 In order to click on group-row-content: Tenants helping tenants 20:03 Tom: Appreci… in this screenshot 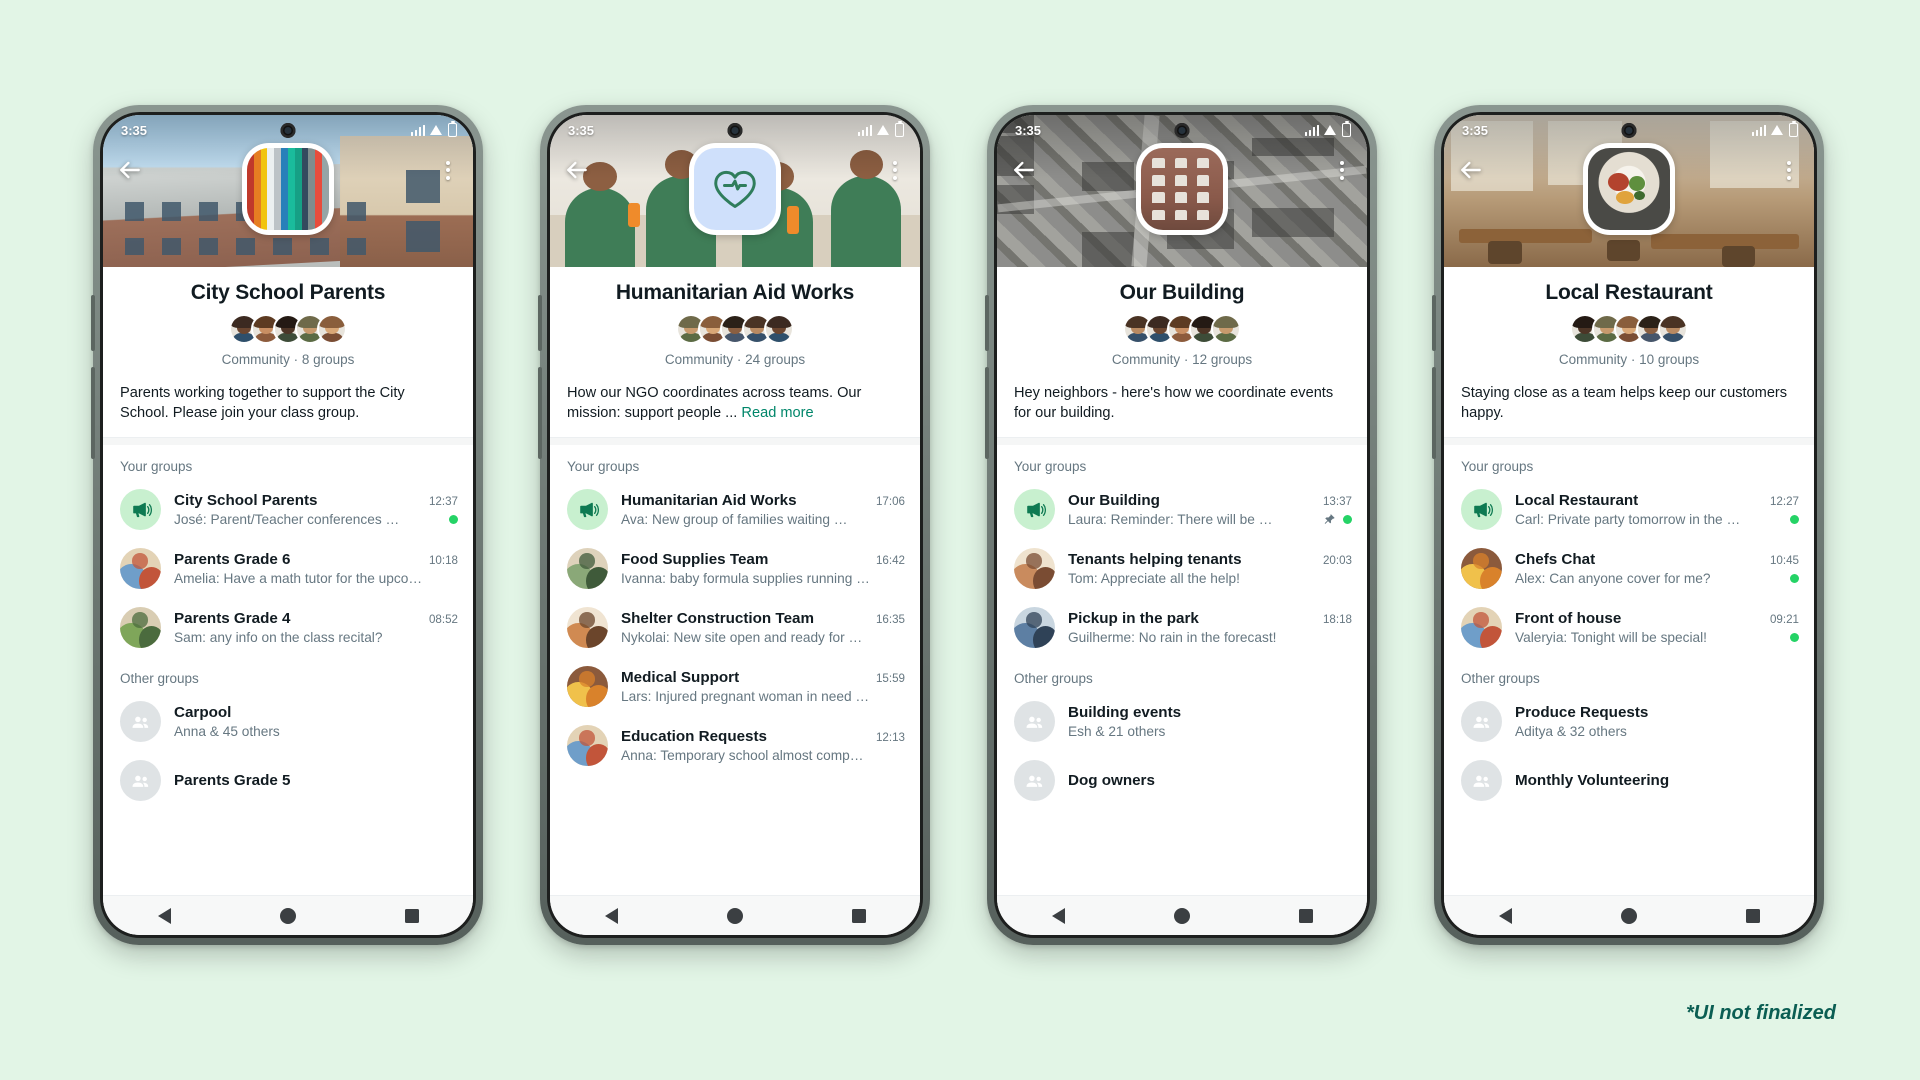, I will do `click(1210, 568)`.